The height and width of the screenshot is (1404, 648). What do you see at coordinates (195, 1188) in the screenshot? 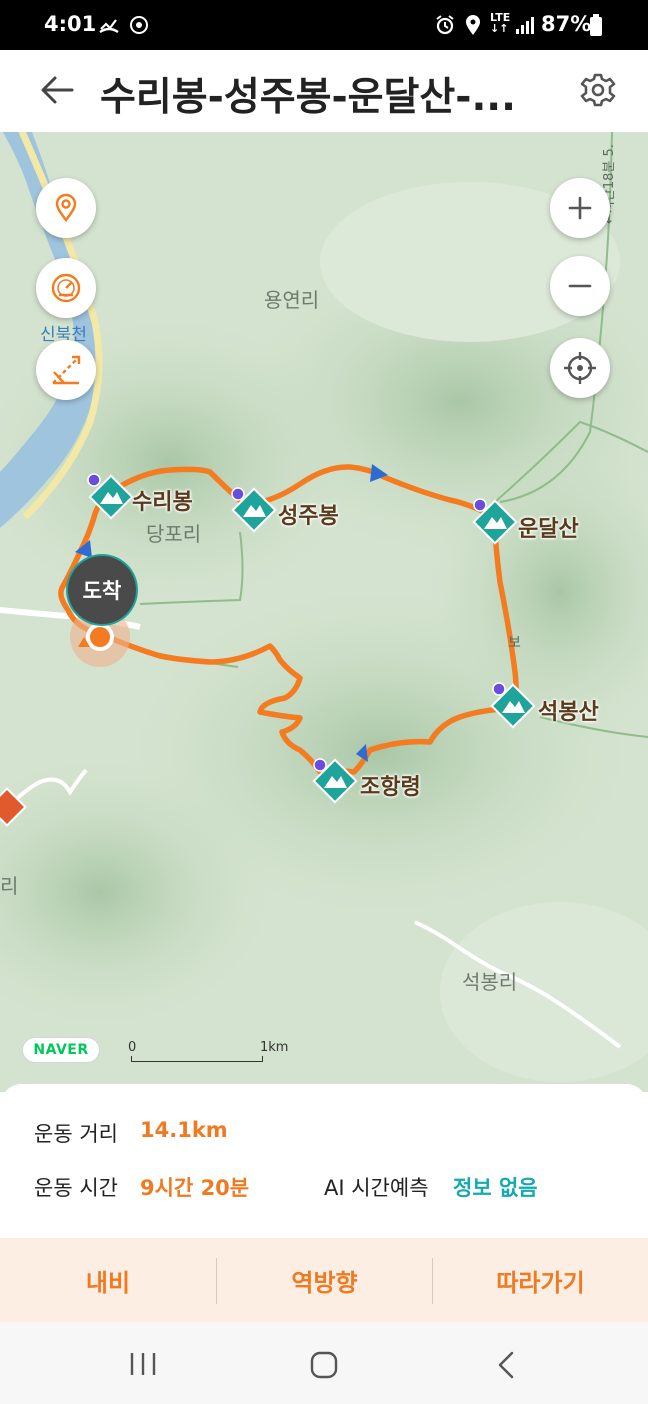
I see `duration-value: 9시간 20분` at bounding box center [195, 1188].